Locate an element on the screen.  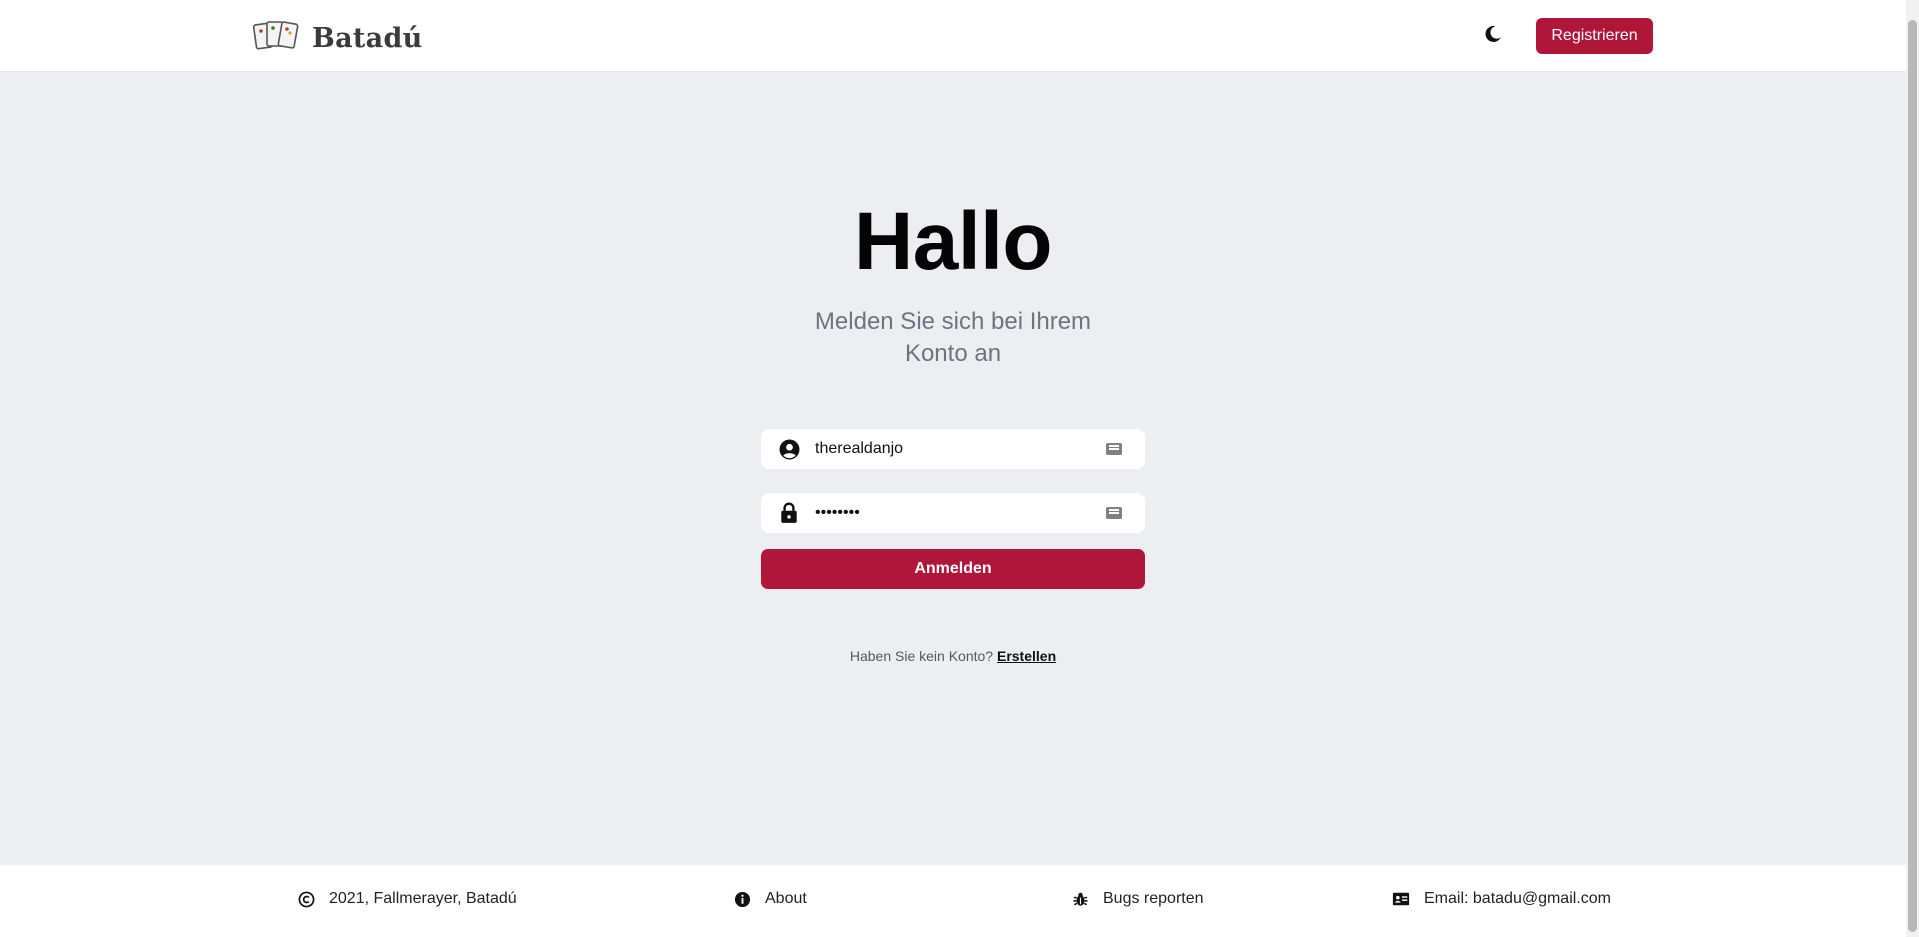
footer-copyright: 2021, Fallmerayer, Batadú is located at coordinates (407, 899).